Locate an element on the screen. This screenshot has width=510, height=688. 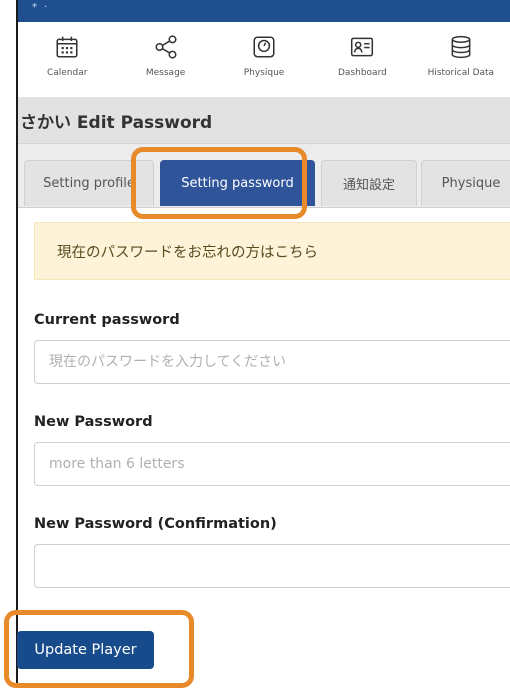
nav-item-calendar: Calendar is located at coordinates (67, 59).